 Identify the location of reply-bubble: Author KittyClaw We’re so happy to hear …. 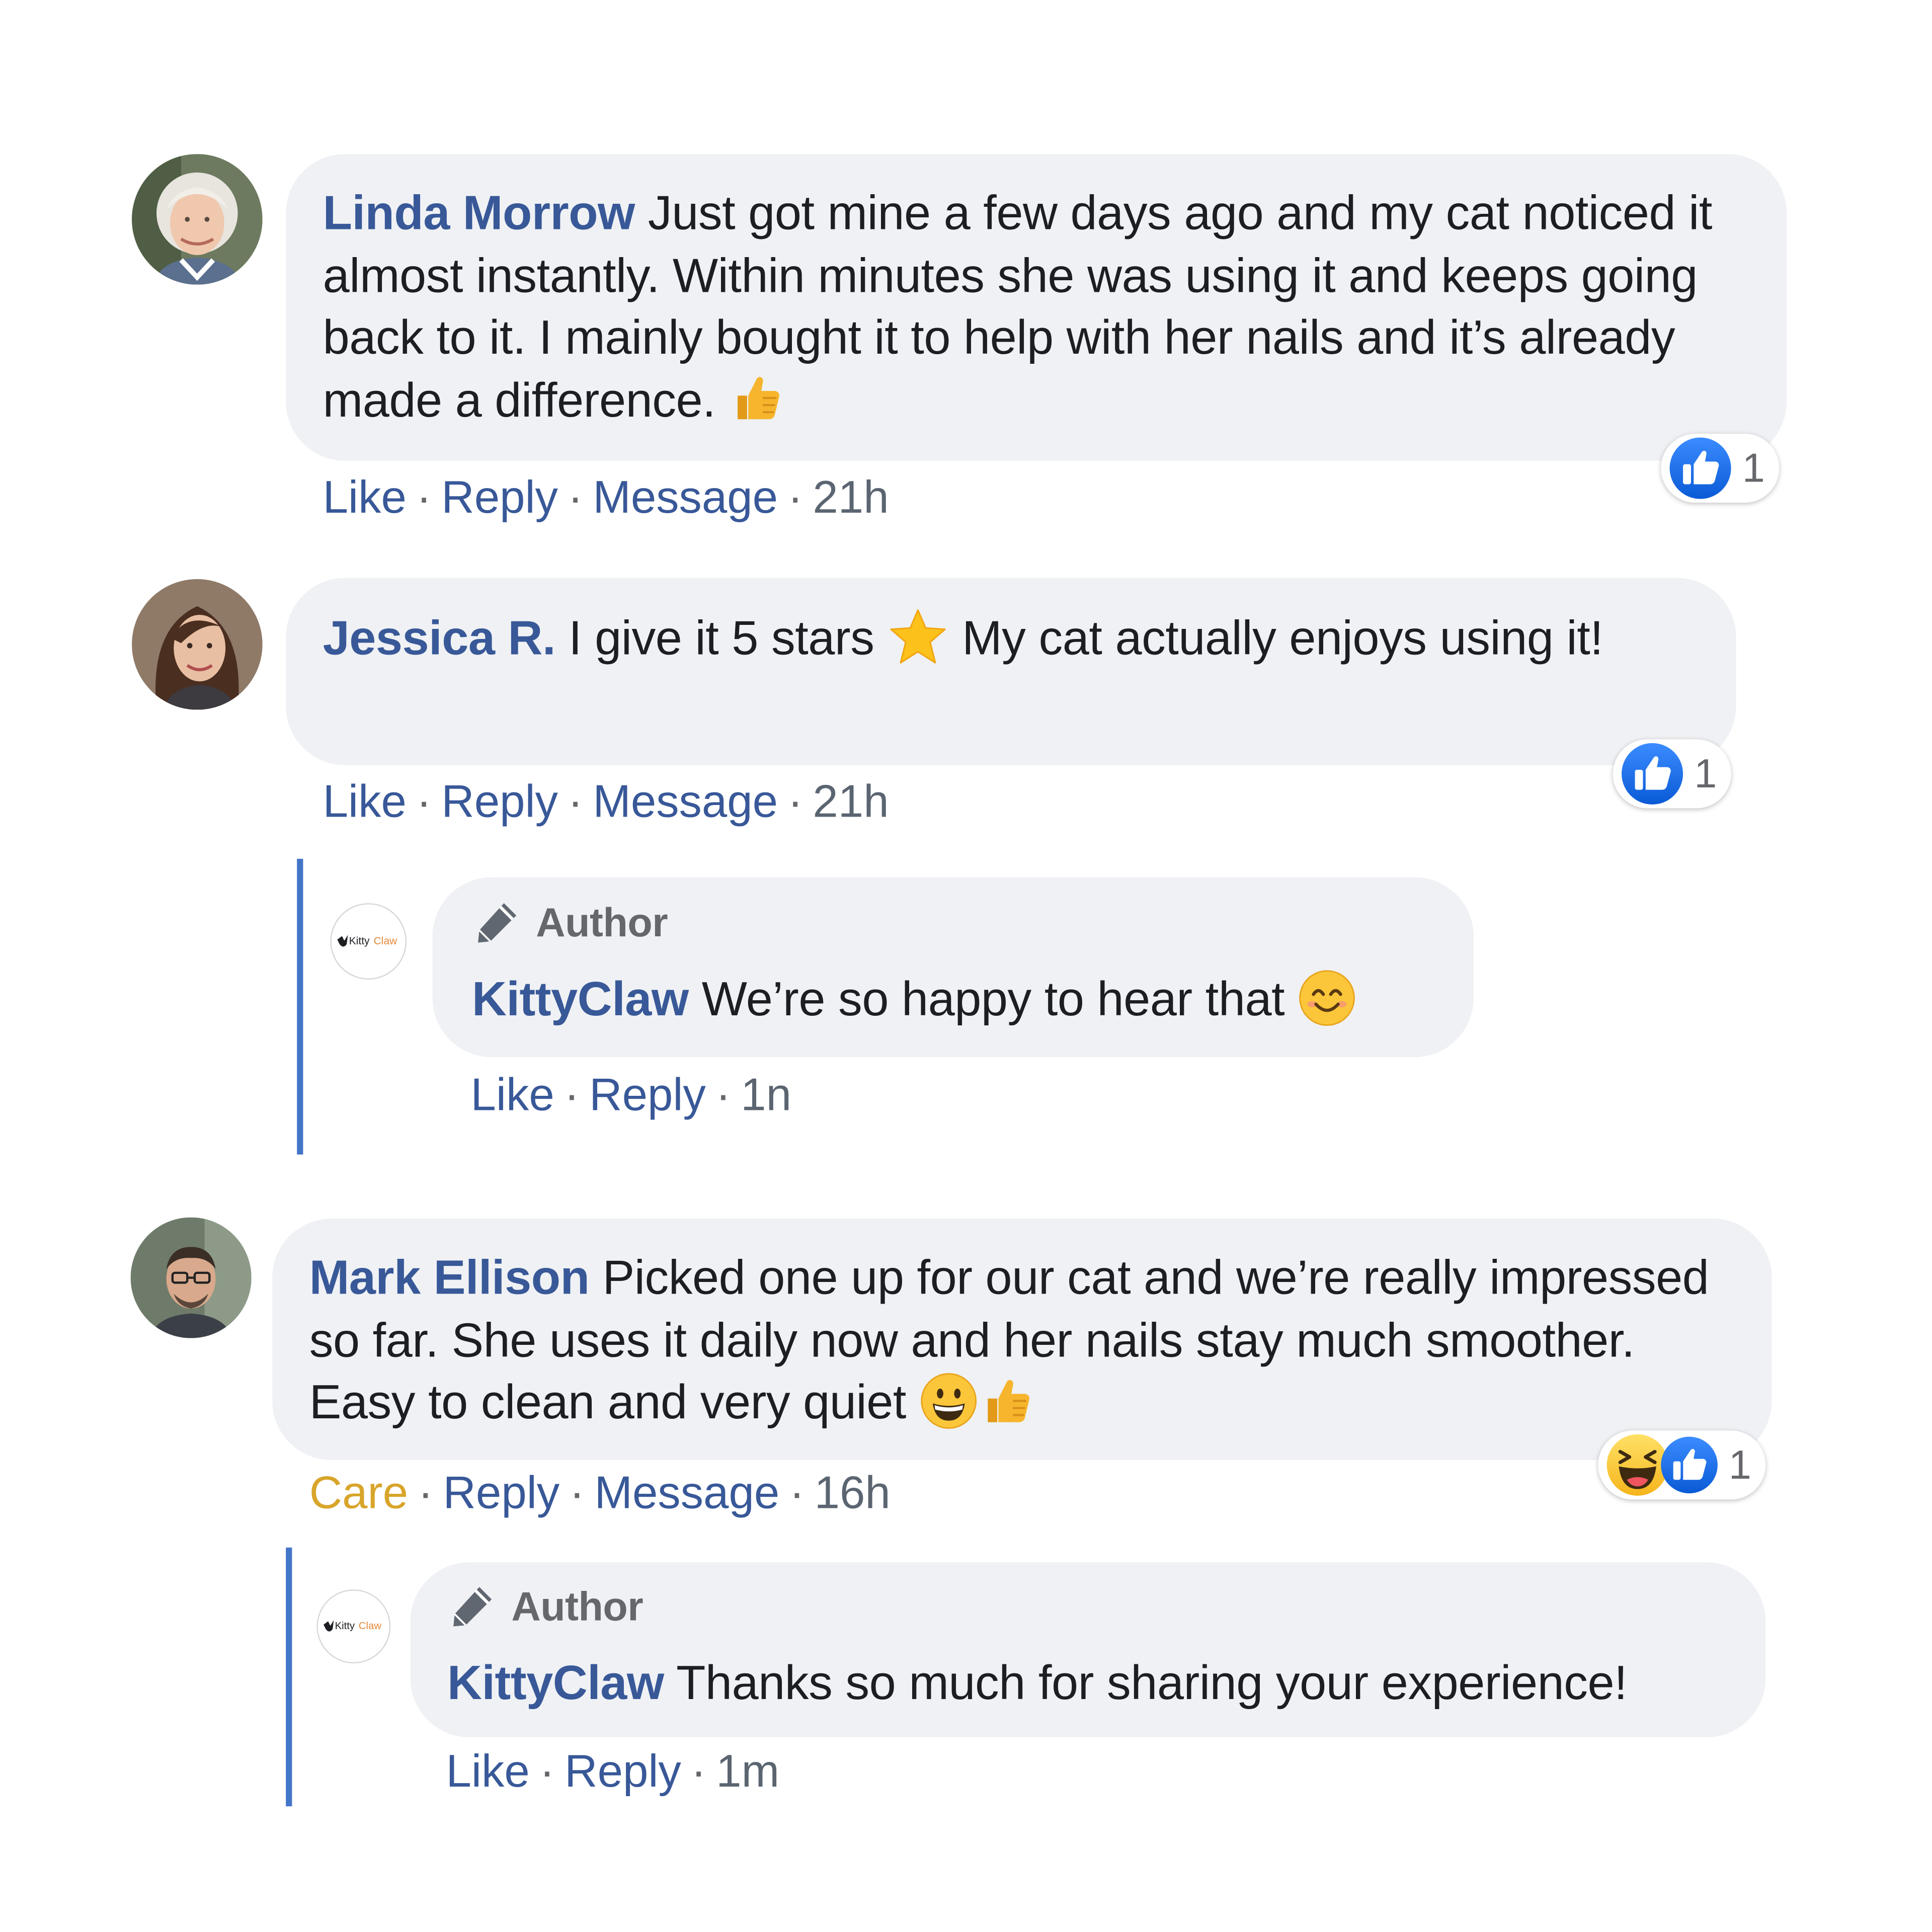
(953, 967).